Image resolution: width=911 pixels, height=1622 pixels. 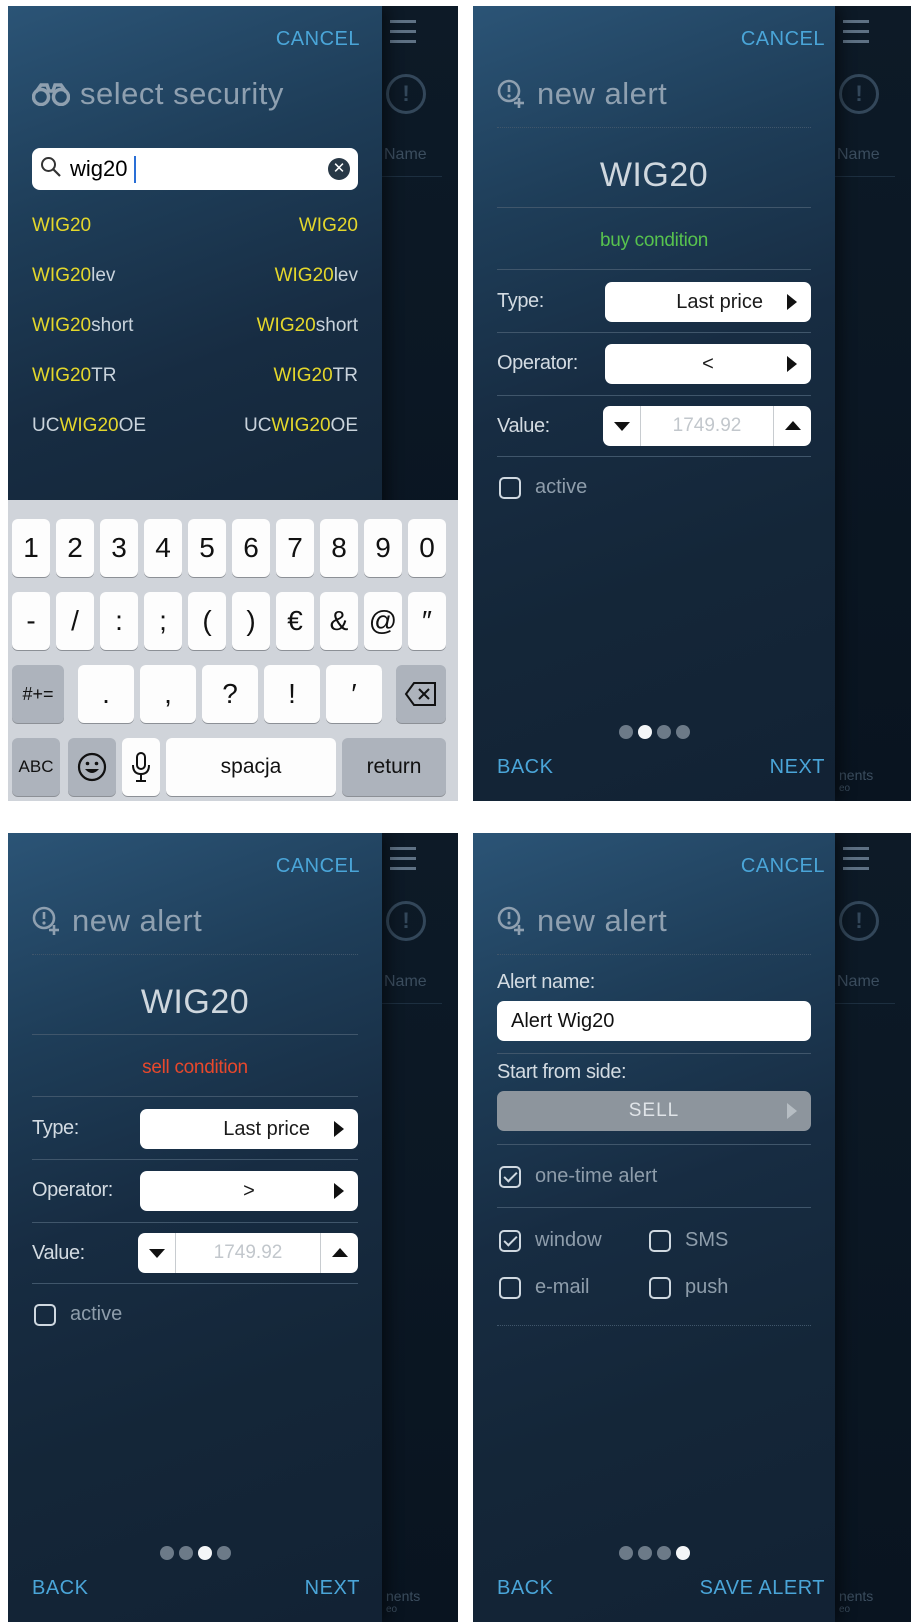 What do you see at coordinates (31, 621) in the screenshot?
I see `key: -` at bounding box center [31, 621].